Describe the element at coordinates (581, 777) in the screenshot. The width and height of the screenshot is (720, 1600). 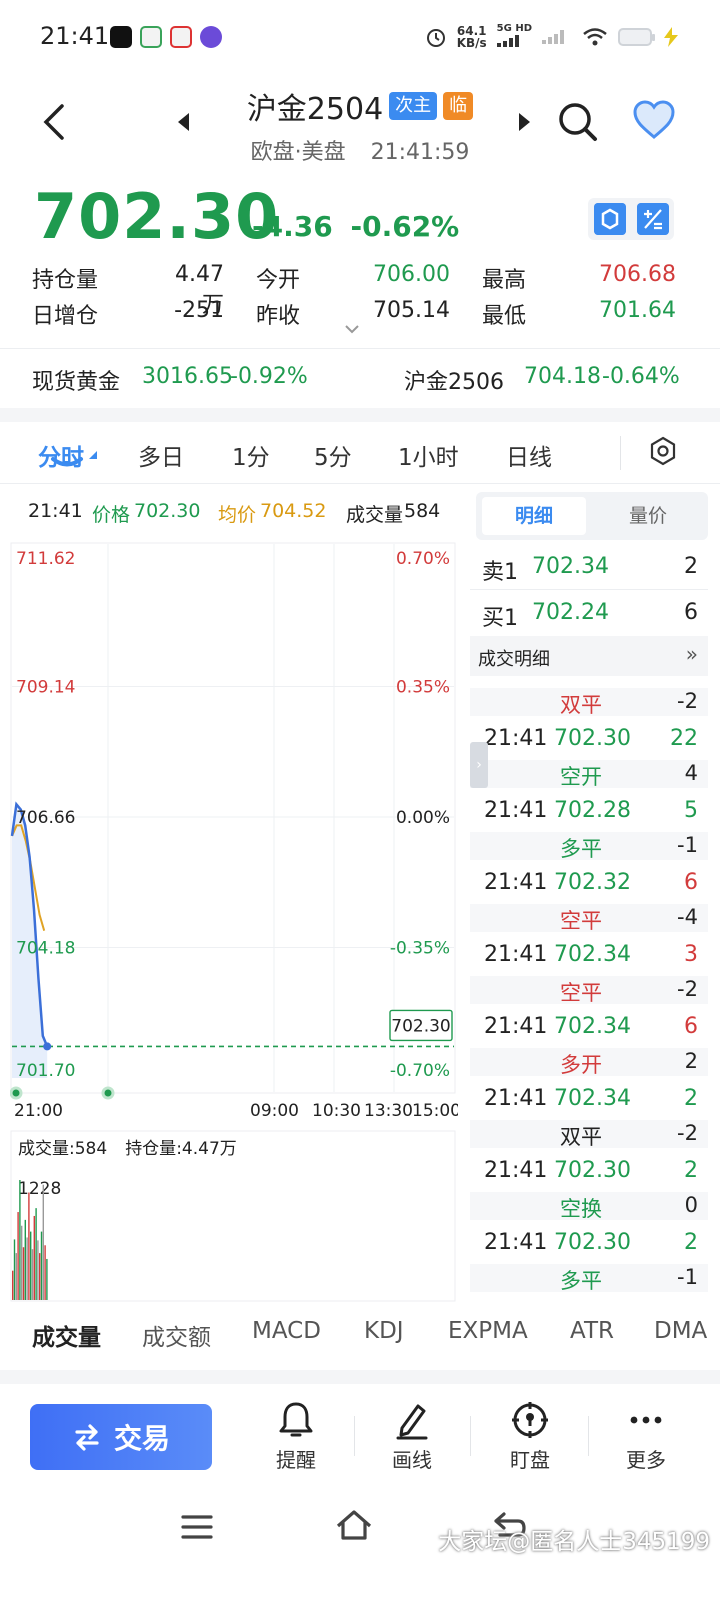
I see `trade-type: 空开` at that location.